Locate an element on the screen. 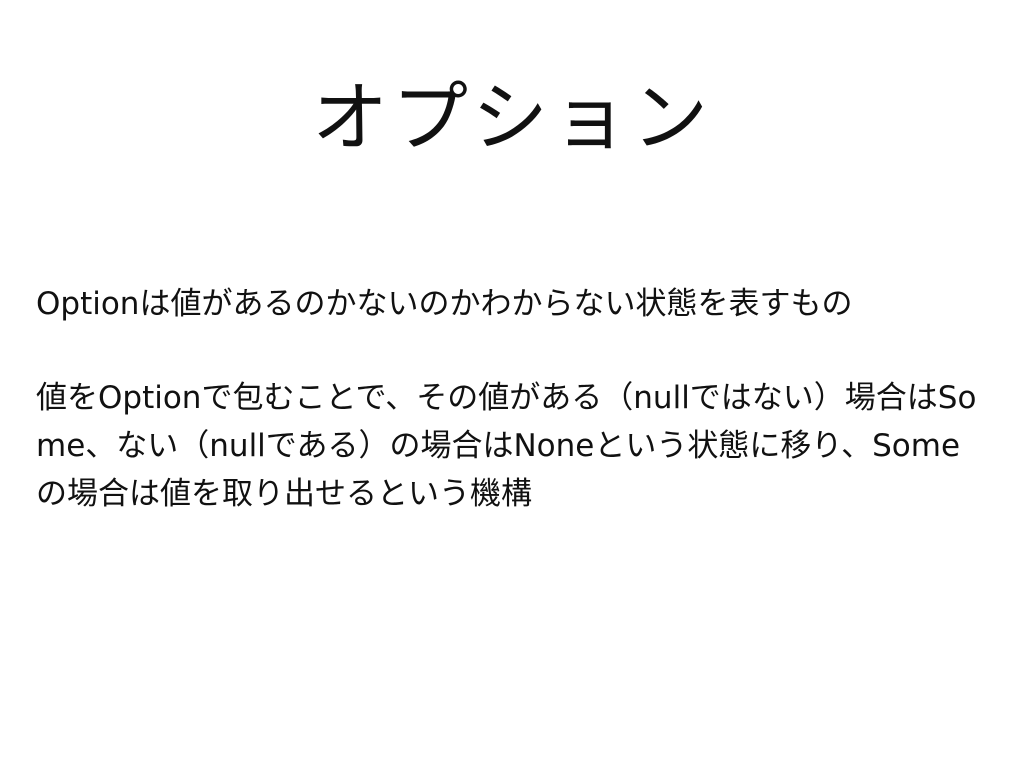 This screenshot has height=768, width=1024. body-paragraph-definition: Optionは値があるのかないのかわからない状態を表すもの is located at coordinates (444, 304).